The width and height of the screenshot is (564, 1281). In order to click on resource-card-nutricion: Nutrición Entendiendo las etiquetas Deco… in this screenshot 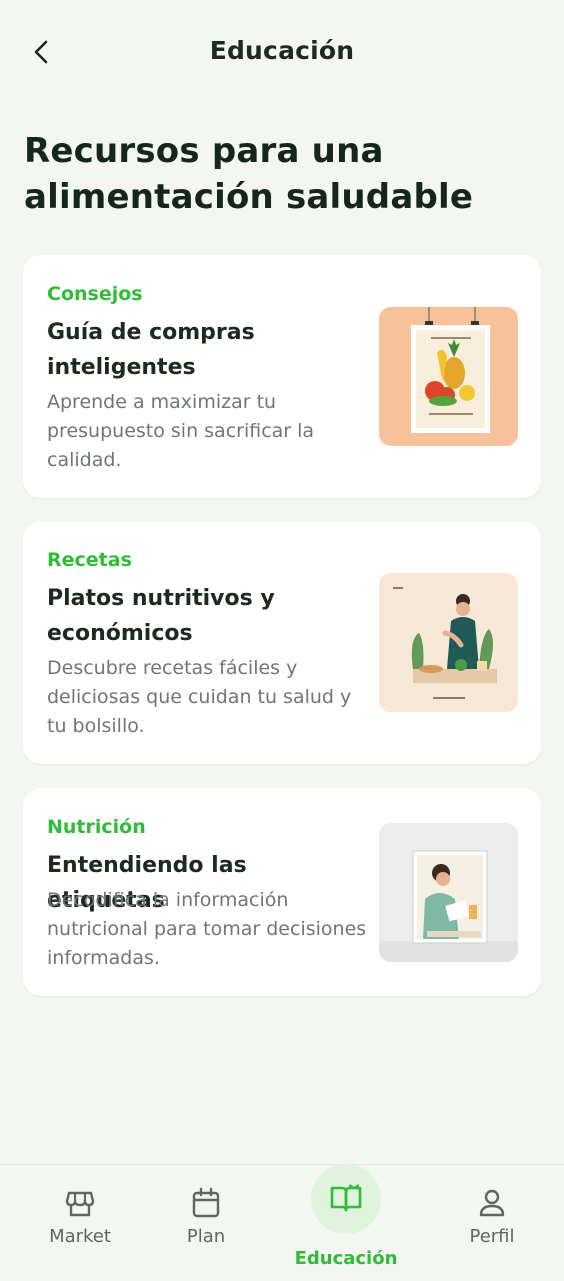, I will do `click(282, 892)`.